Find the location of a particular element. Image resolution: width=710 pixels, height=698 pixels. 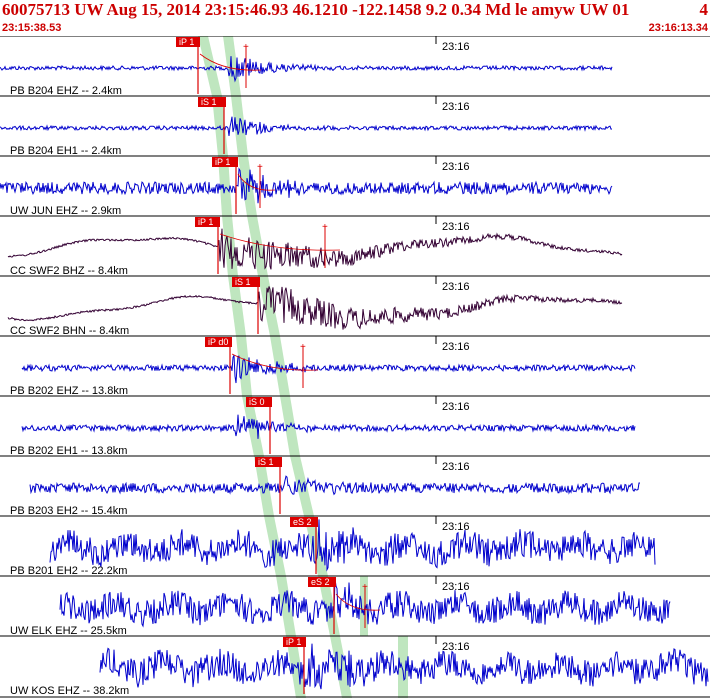

station-label: CC SWF2 BHN -- 8.4km is located at coordinates (69, 331).